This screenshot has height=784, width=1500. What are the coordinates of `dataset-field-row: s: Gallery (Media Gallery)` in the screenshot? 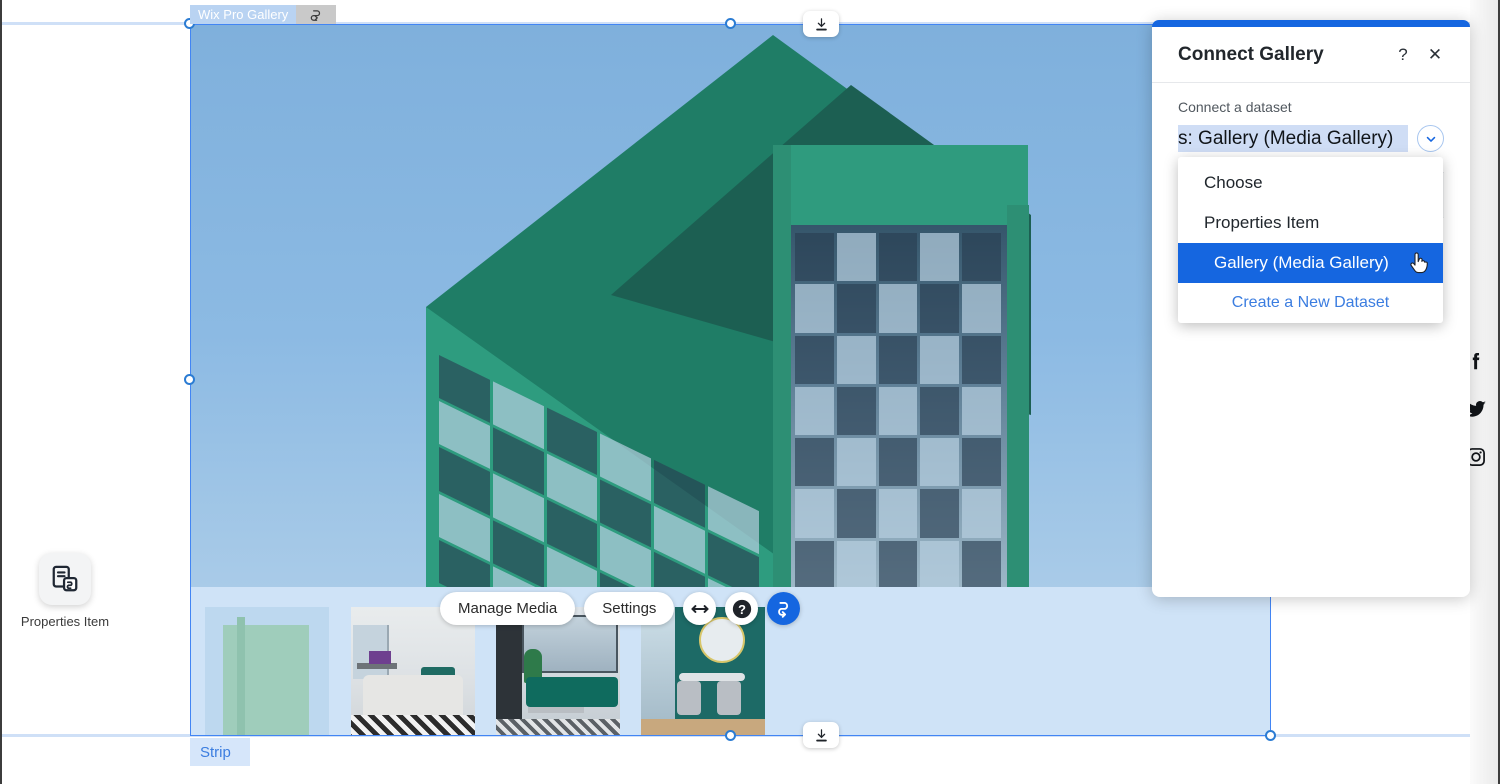 It's located at (1311, 138).